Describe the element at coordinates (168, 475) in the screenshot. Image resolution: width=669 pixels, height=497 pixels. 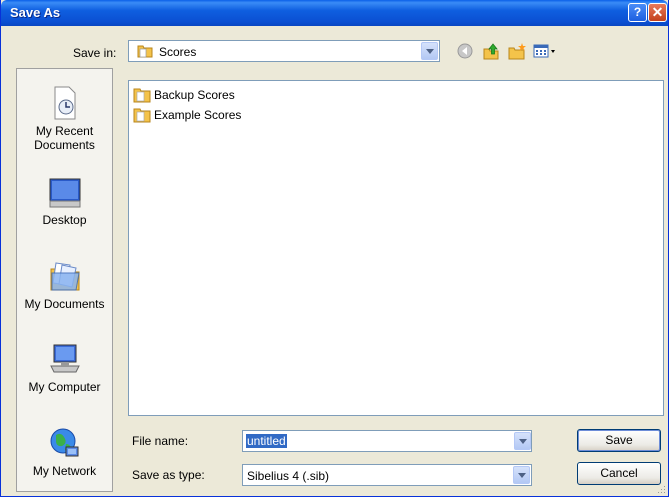
I see `save-as-type-label: Save as type:` at that location.